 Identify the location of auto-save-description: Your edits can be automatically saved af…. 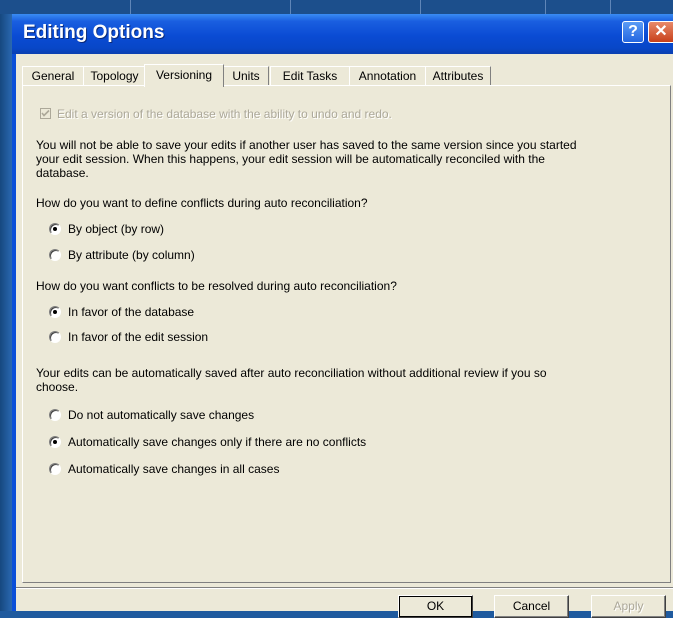
(291, 373).